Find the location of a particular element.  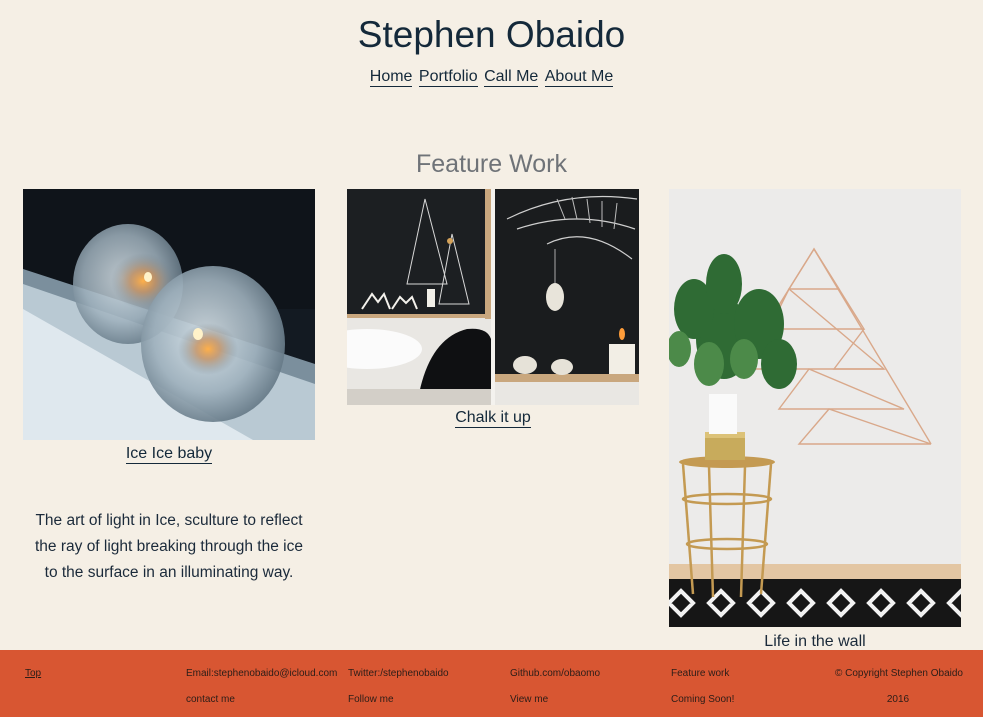

footer-twitter: Twitter:/stephenobaido is located at coordinates (398, 673).